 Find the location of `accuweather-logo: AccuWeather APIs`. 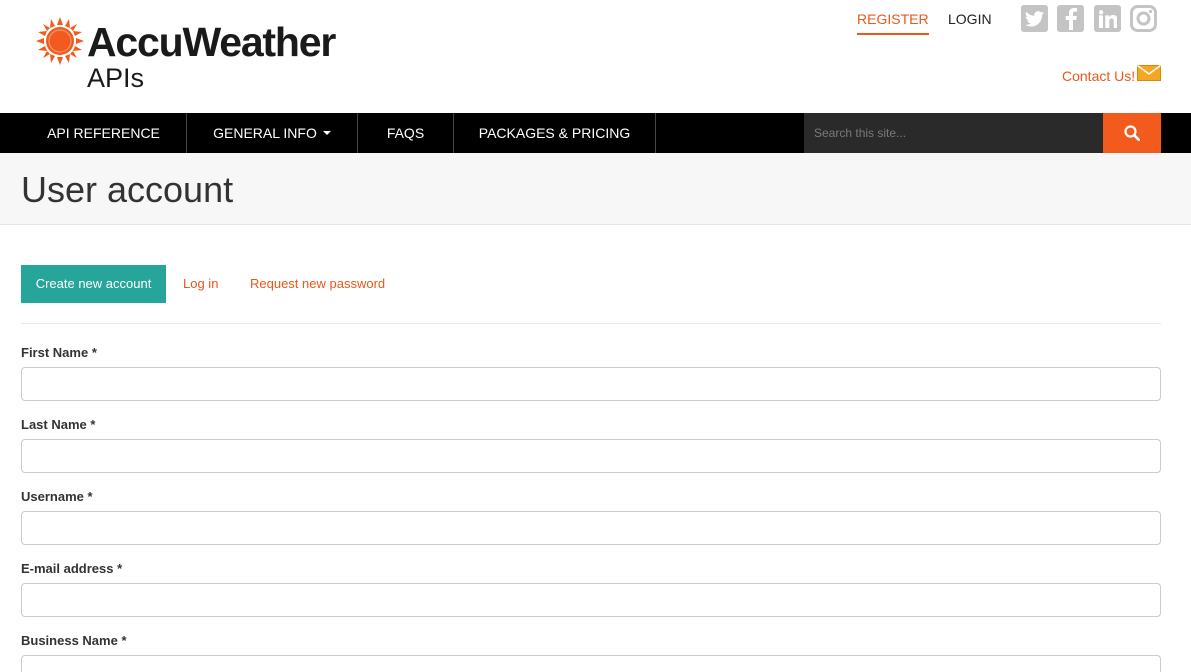

accuweather-logo: AccuWeather APIs is located at coordinates (201, 57).